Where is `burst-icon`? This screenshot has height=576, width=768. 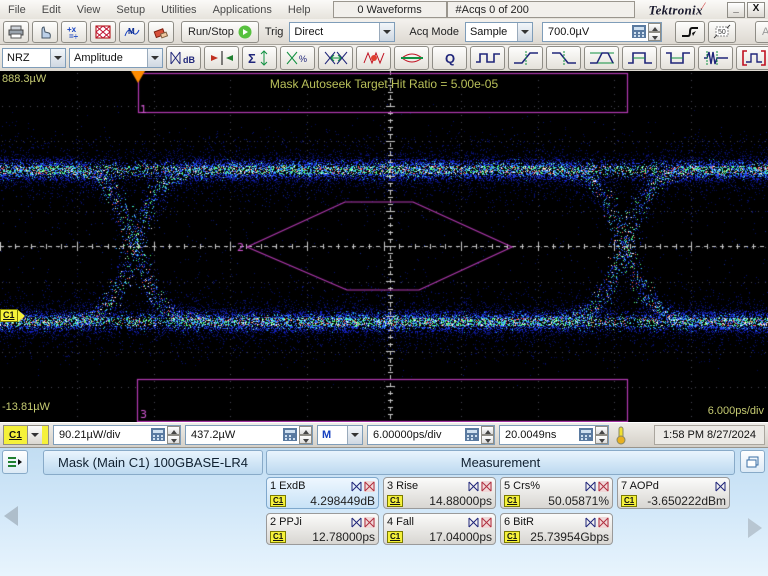 burst-icon is located at coordinates (715, 58).